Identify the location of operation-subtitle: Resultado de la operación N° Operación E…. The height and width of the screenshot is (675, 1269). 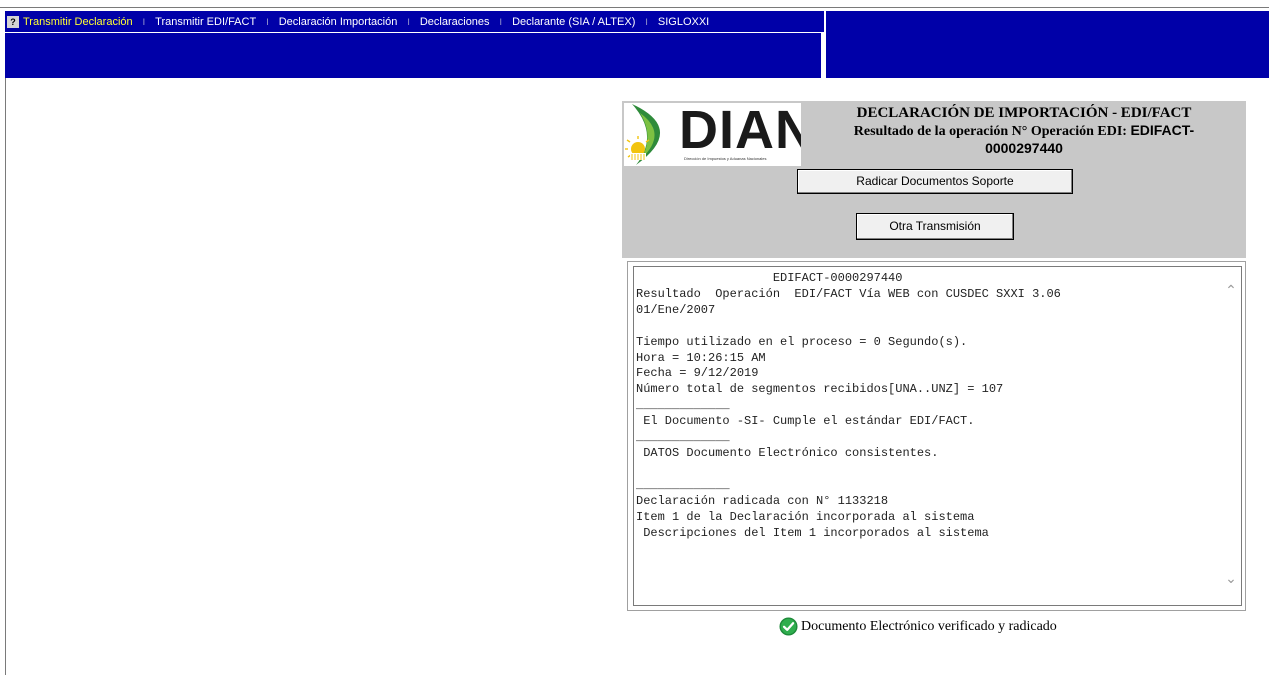
(1024, 131).